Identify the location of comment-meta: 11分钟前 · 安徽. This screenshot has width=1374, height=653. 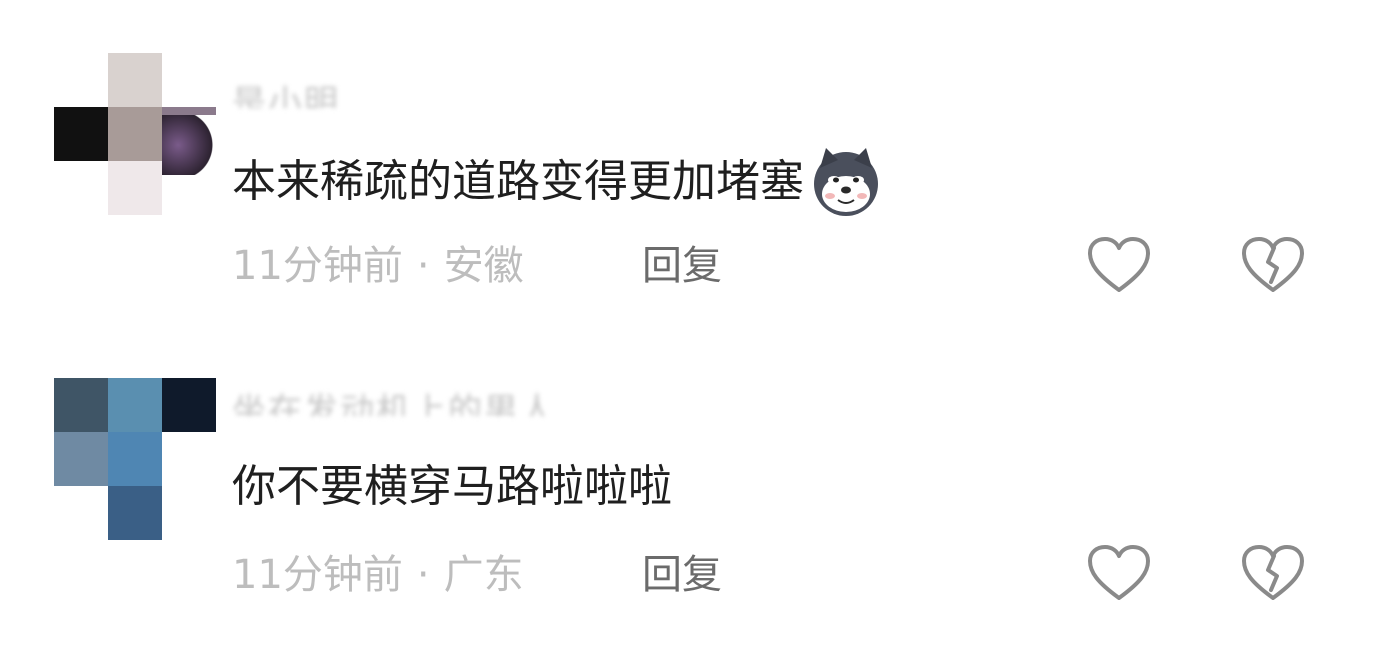
(378, 266).